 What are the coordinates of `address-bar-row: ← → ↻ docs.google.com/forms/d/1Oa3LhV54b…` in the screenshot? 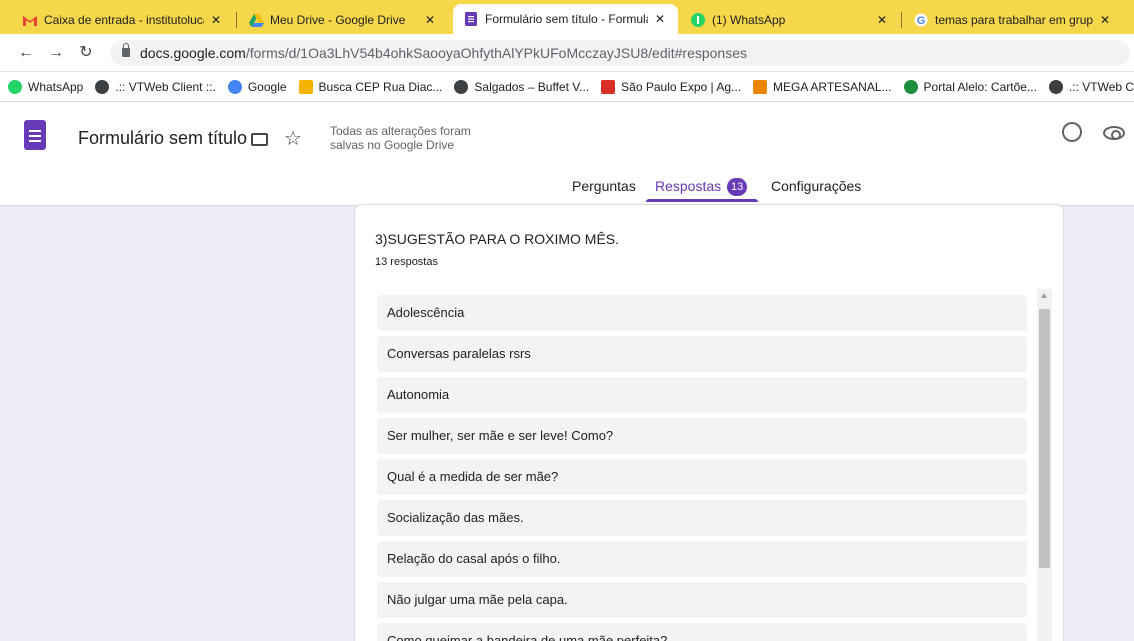 It's located at (567, 53).